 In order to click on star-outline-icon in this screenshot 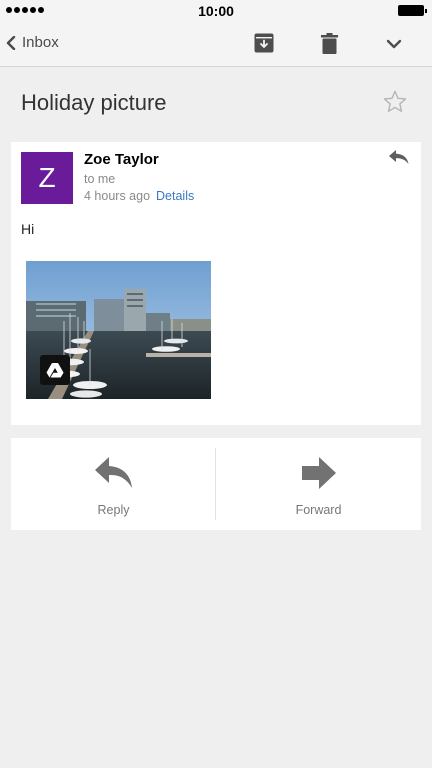, I will do `click(395, 101)`.